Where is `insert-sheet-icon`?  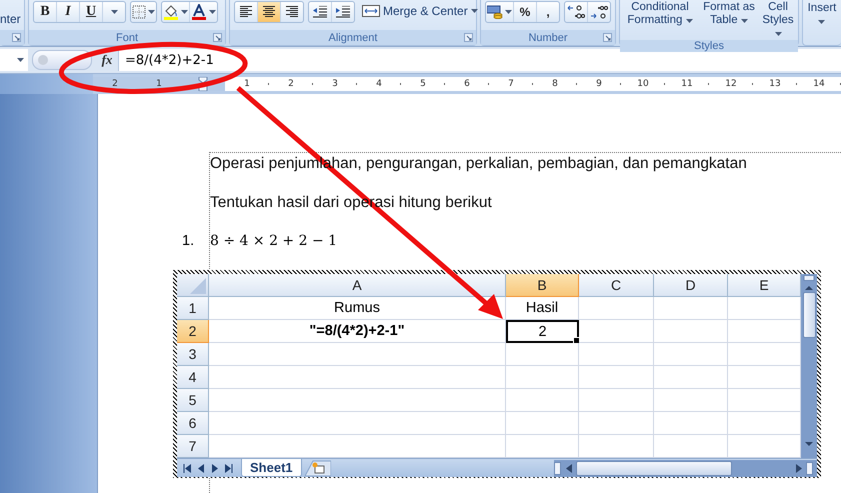
insert-sheet-icon is located at coordinates (317, 468).